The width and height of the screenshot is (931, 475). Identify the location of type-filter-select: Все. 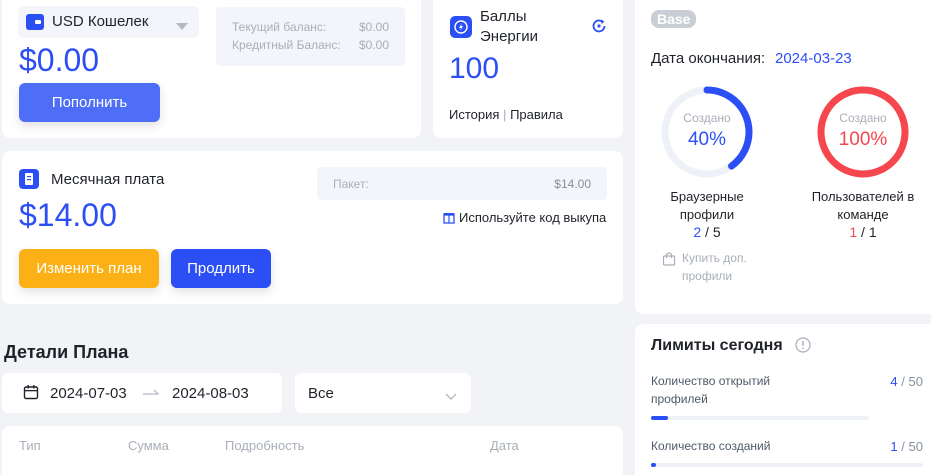
(383, 393).